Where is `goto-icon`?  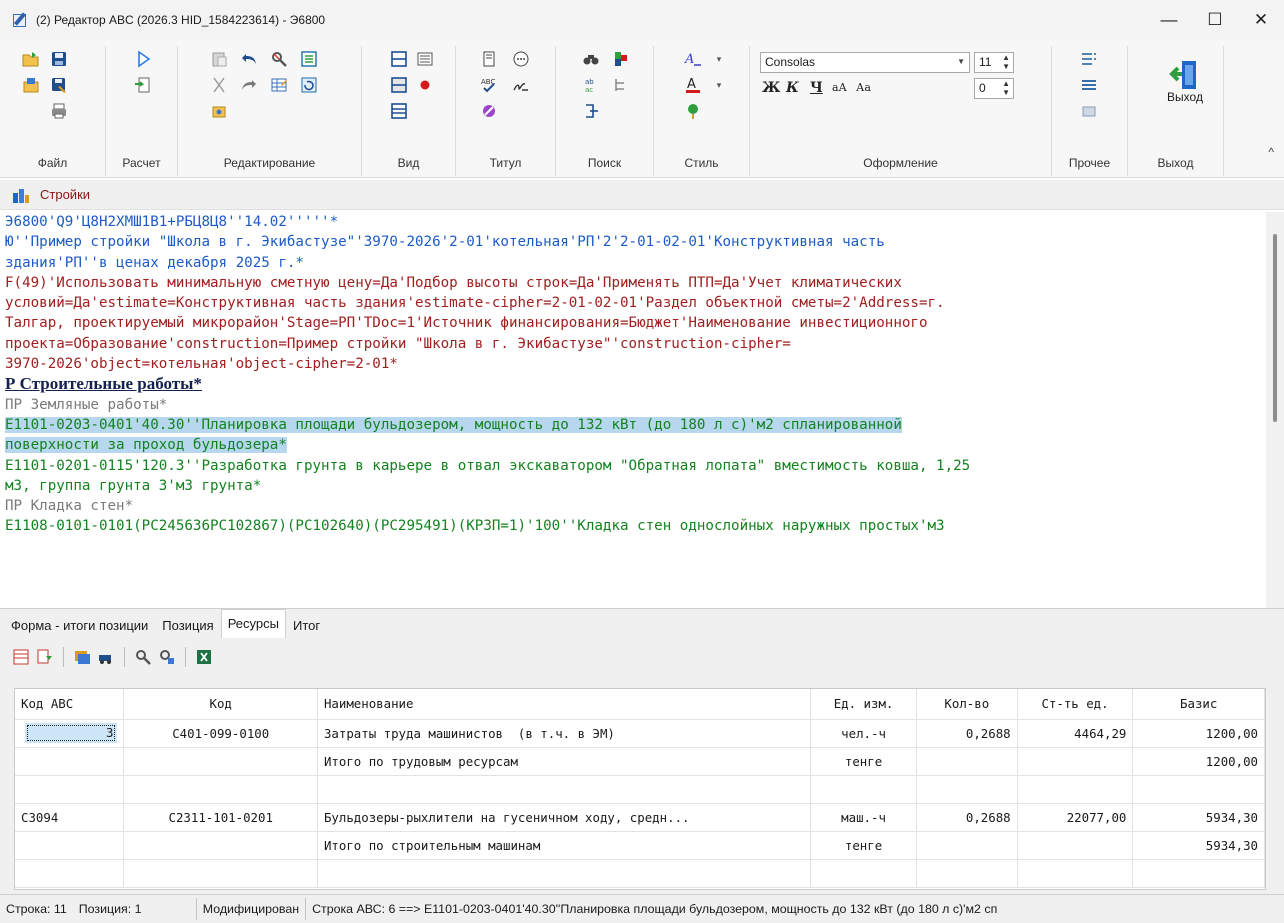 goto-icon is located at coordinates (591, 111).